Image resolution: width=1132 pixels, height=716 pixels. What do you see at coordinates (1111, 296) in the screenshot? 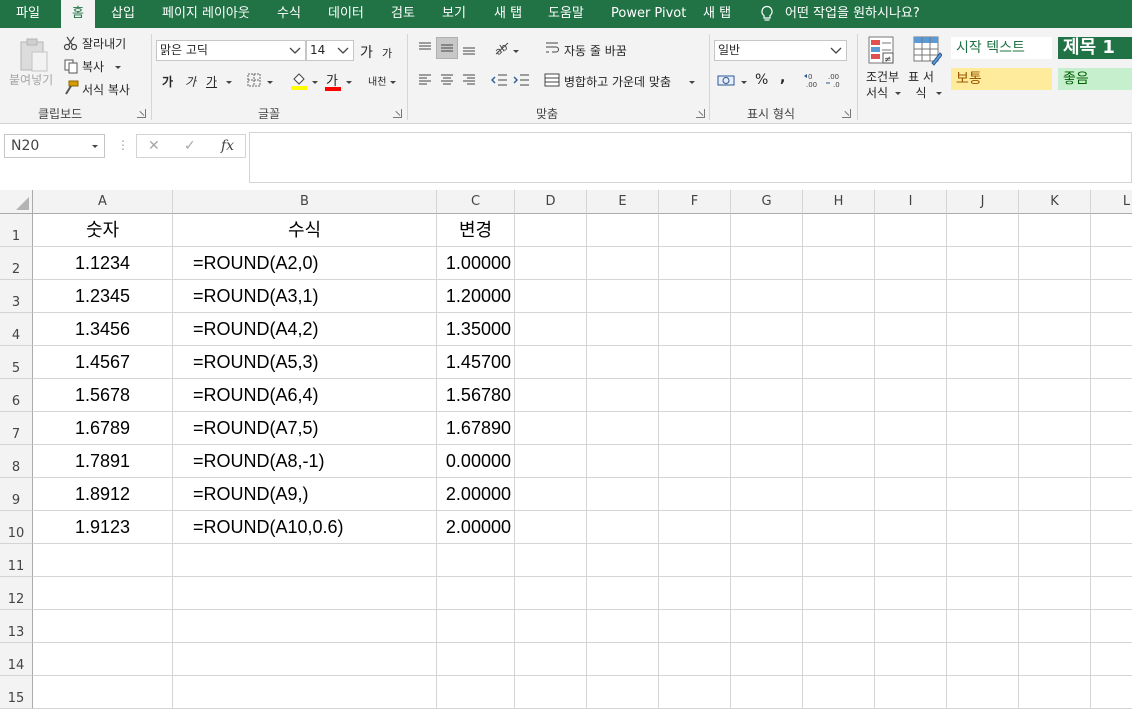
I see `cell-l3` at bounding box center [1111, 296].